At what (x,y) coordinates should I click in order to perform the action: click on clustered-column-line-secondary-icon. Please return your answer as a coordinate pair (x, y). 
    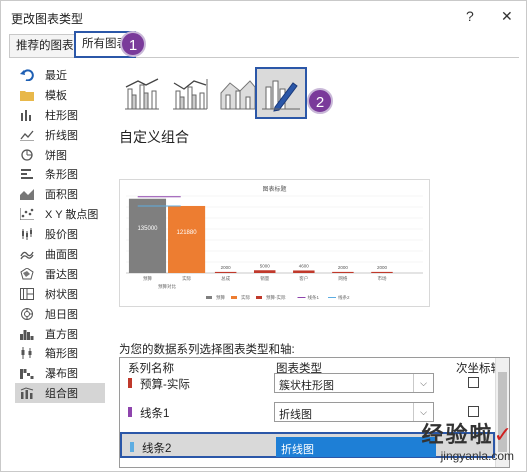
    Looking at the image, I should click on (190, 94).